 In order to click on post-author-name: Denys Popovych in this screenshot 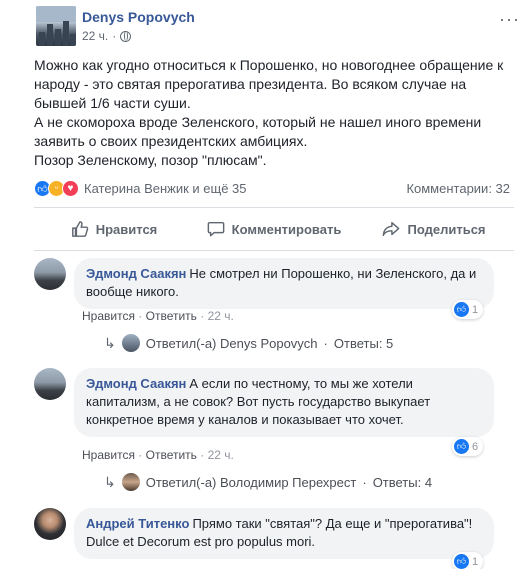, I will do `click(138, 17)`.